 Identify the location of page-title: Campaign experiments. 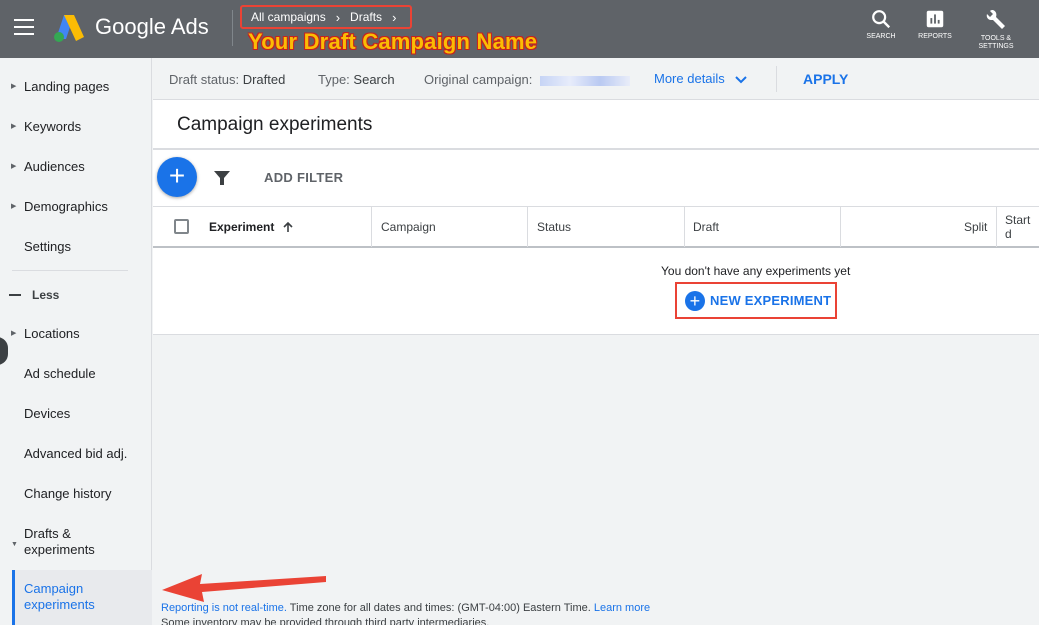
(275, 124).